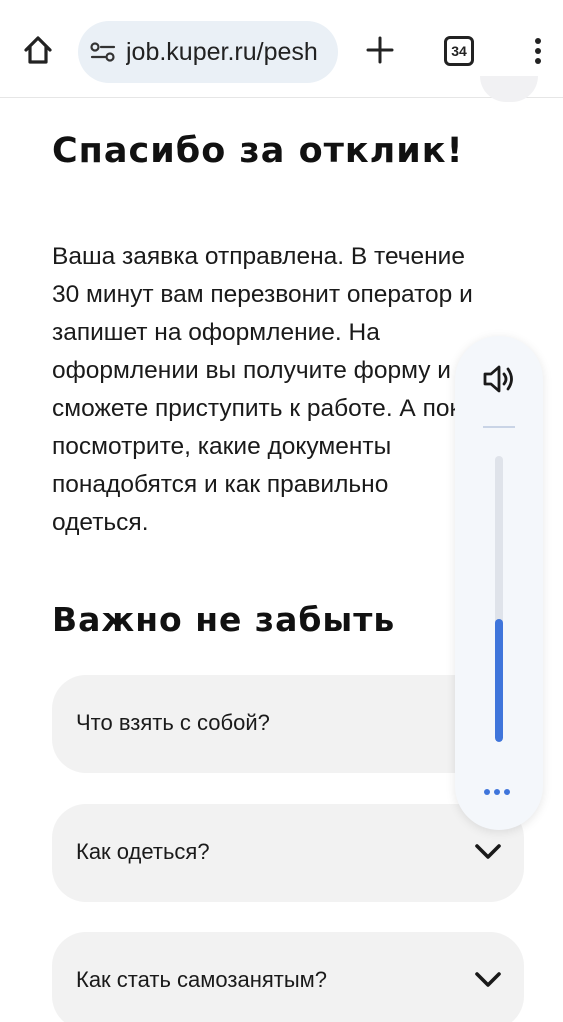  I want to click on faq-item-how-to-dress: Как одеться?, so click(288, 853).